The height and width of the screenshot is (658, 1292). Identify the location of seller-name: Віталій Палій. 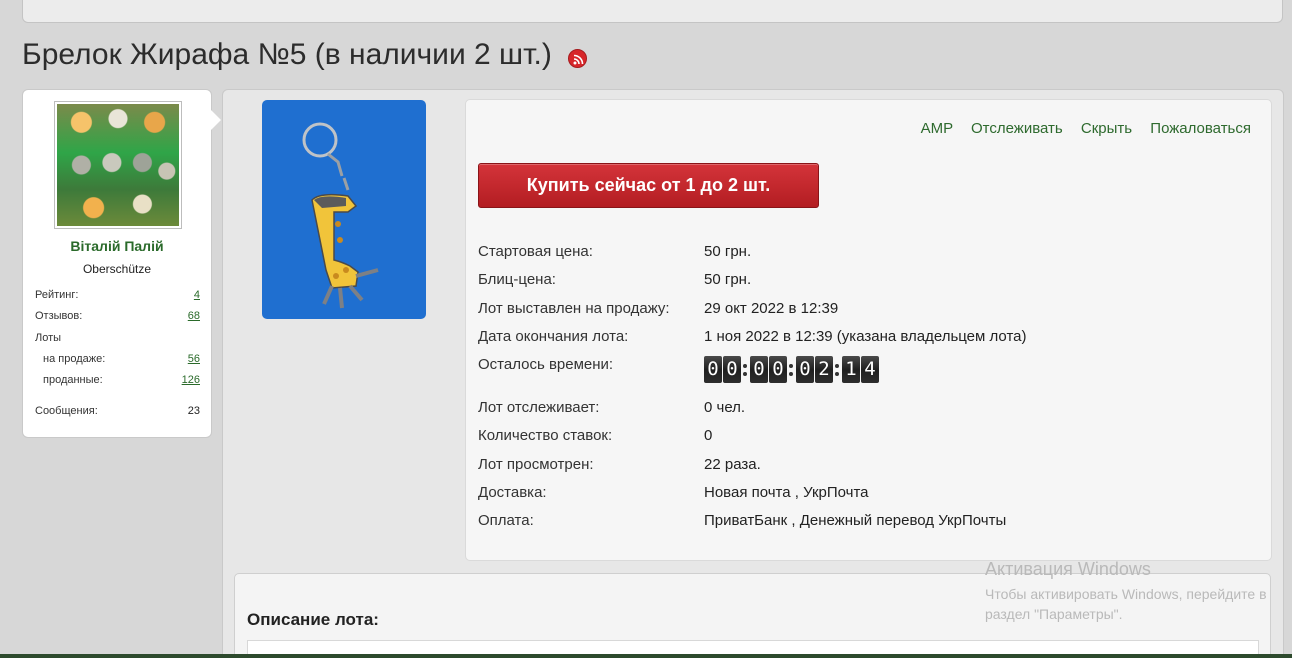
(117, 246).